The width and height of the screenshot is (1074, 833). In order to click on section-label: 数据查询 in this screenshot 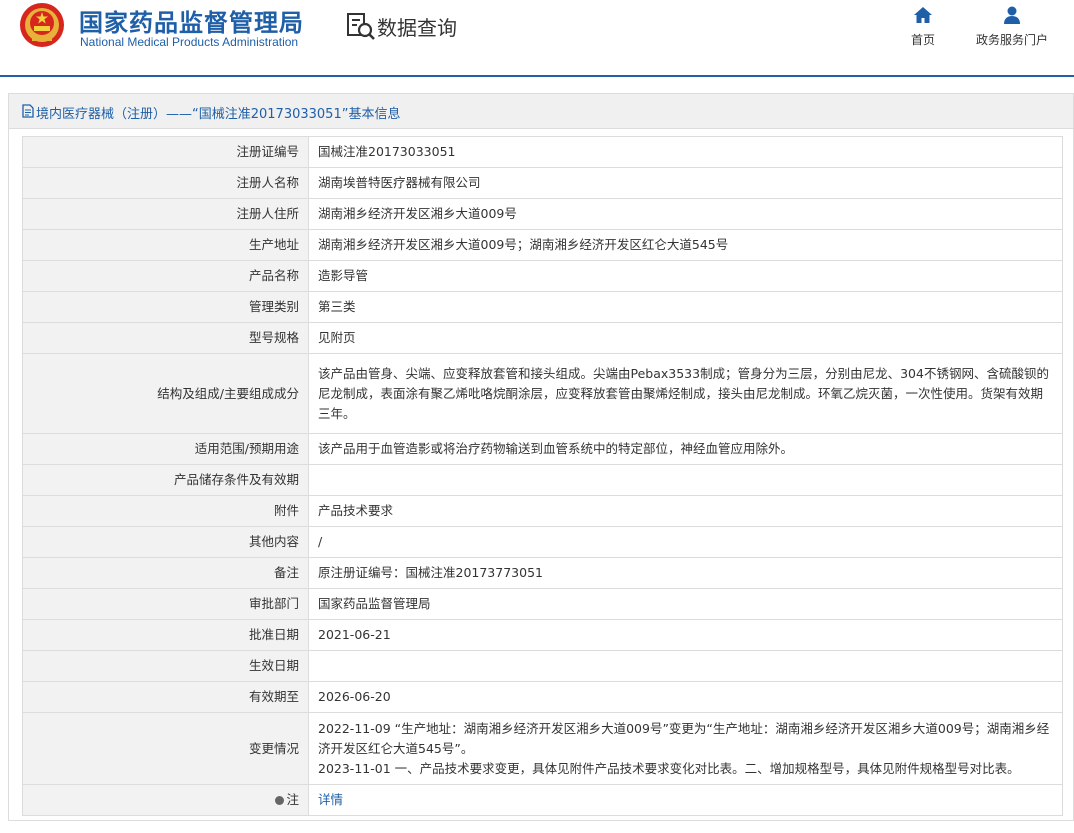, I will do `click(417, 28)`.